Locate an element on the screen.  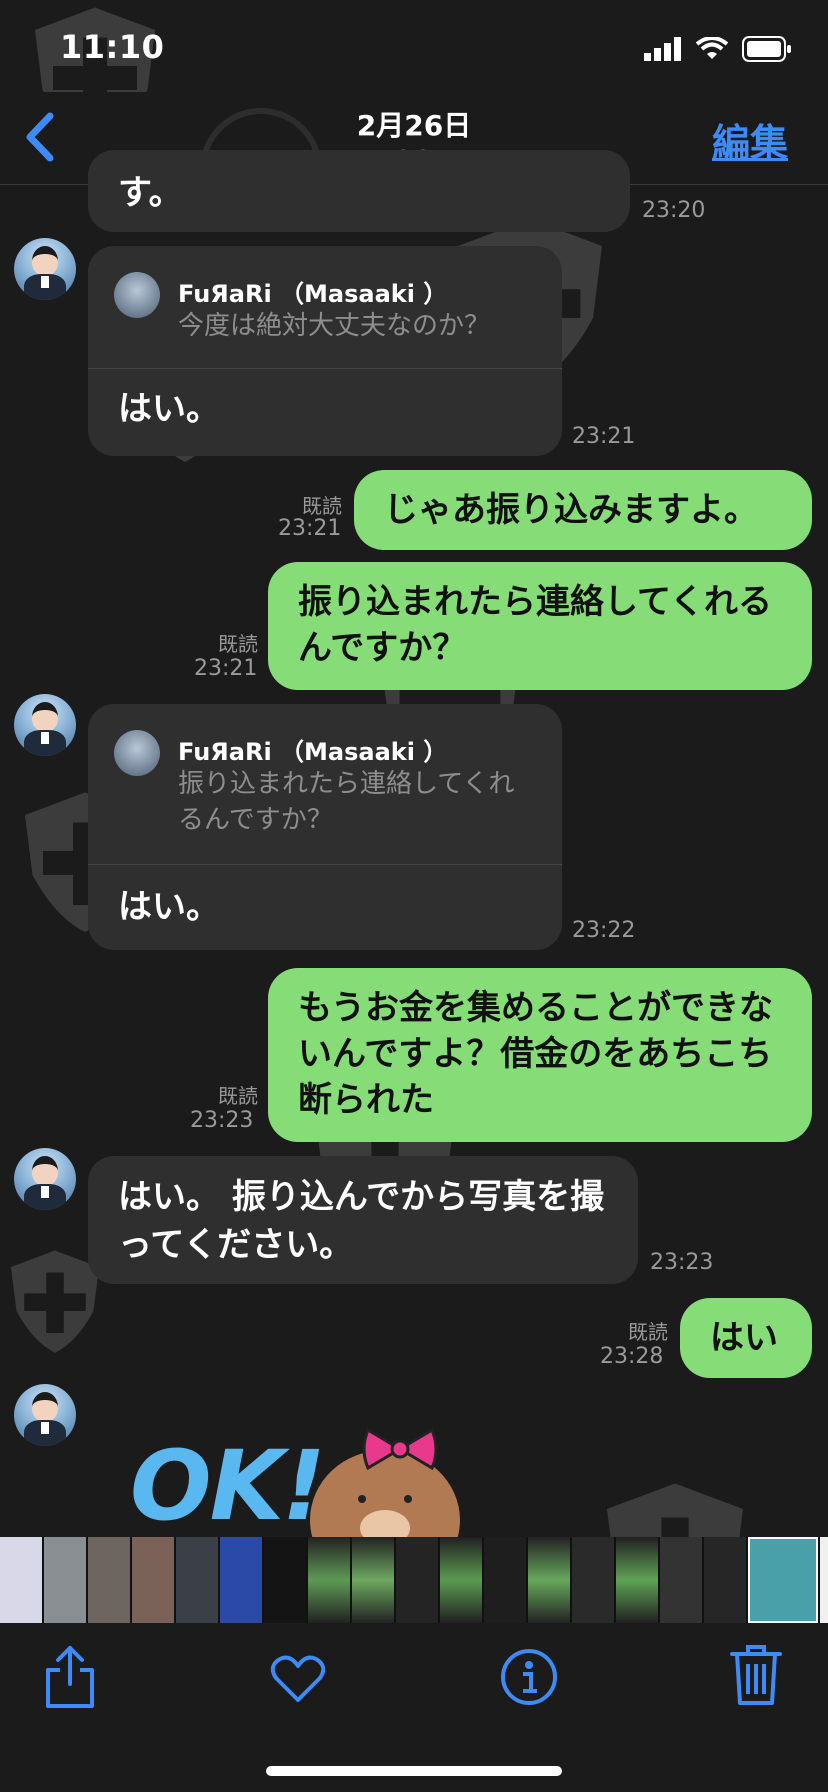
message-bubble-outgoing: もうお金を集めることができないんですよ？借金のをあちこち断られた is located at coordinates (540, 1055).